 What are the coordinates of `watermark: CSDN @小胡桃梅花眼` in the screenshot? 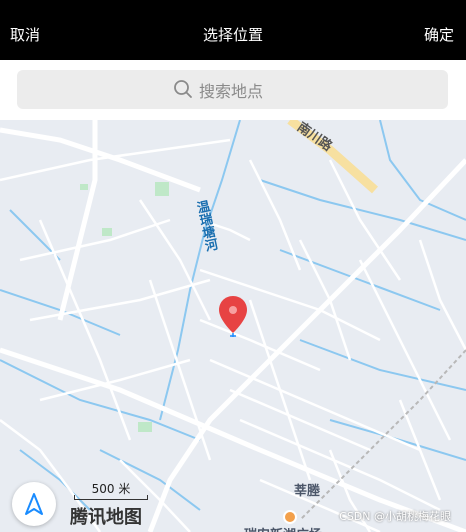 It's located at (395, 516).